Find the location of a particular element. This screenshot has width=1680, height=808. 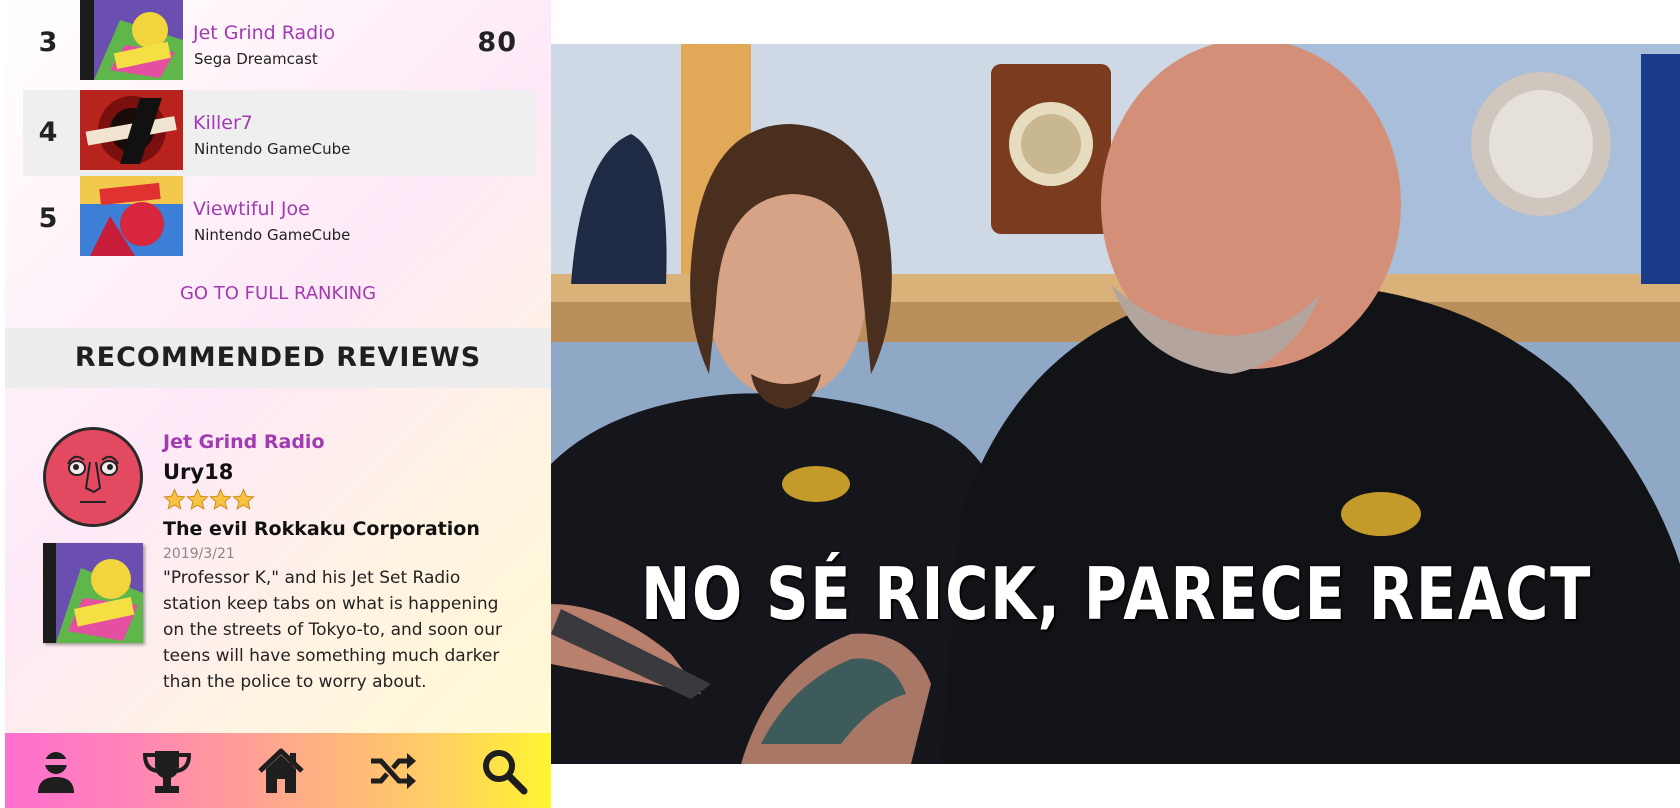

shuffle-icon is located at coordinates (395, 771).